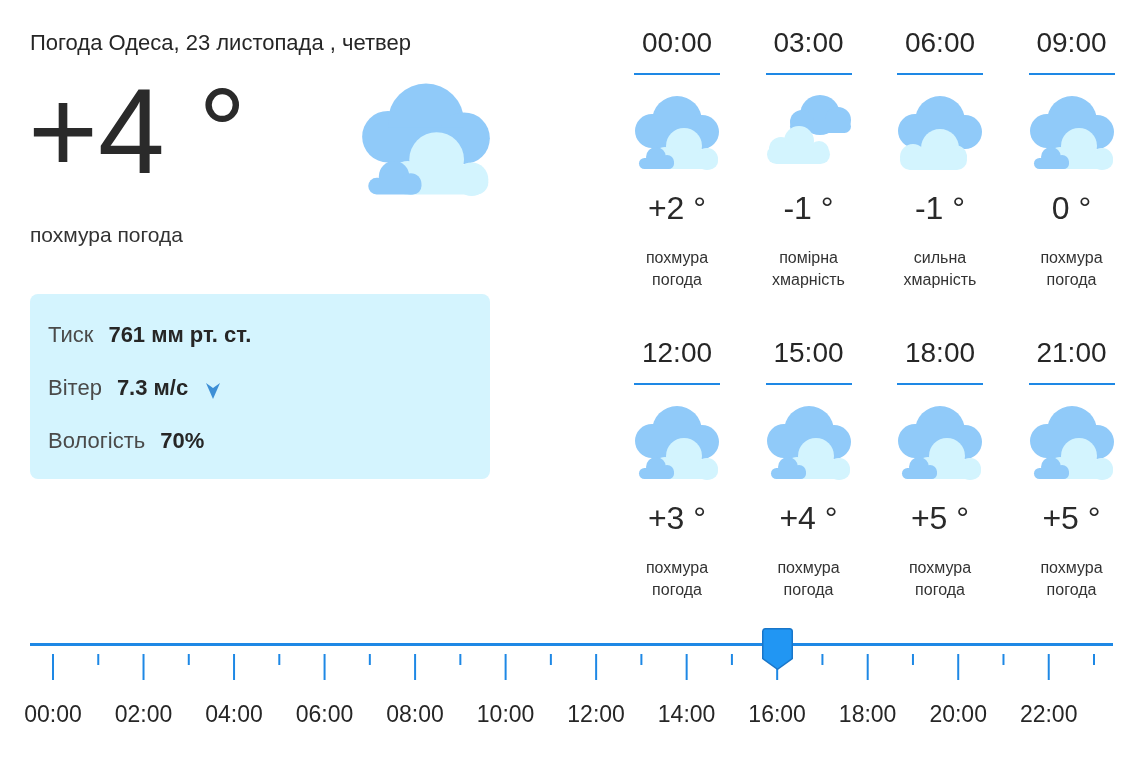 The image size is (1148, 768). What do you see at coordinates (808, 353) in the screenshot?
I see `hour-time: 15:00` at bounding box center [808, 353].